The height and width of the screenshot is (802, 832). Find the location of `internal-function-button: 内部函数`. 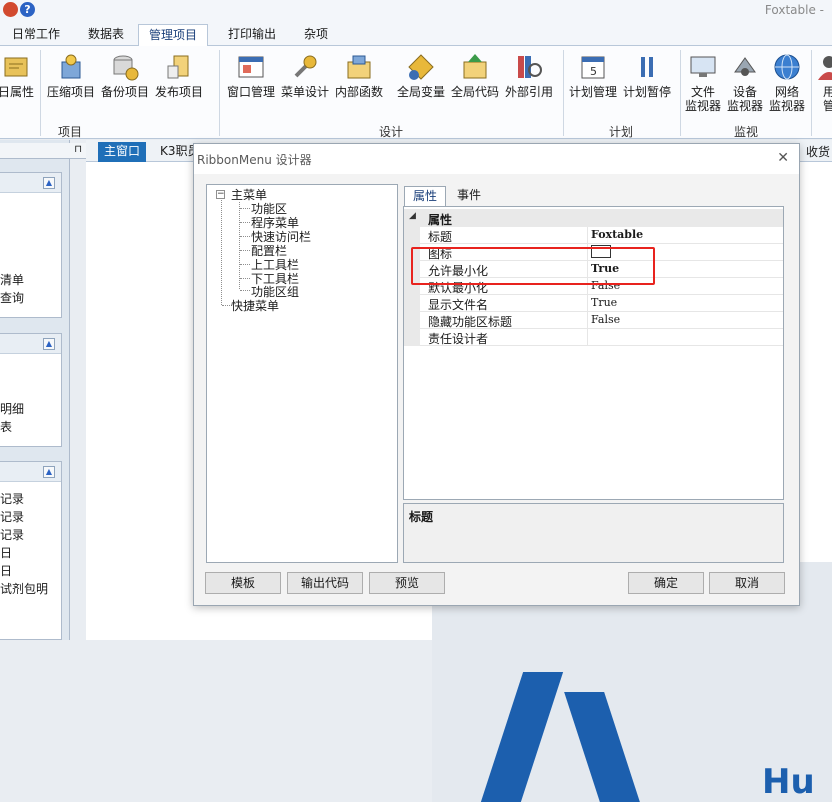

internal-function-button: 内部函数 is located at coordinates (359, 75).